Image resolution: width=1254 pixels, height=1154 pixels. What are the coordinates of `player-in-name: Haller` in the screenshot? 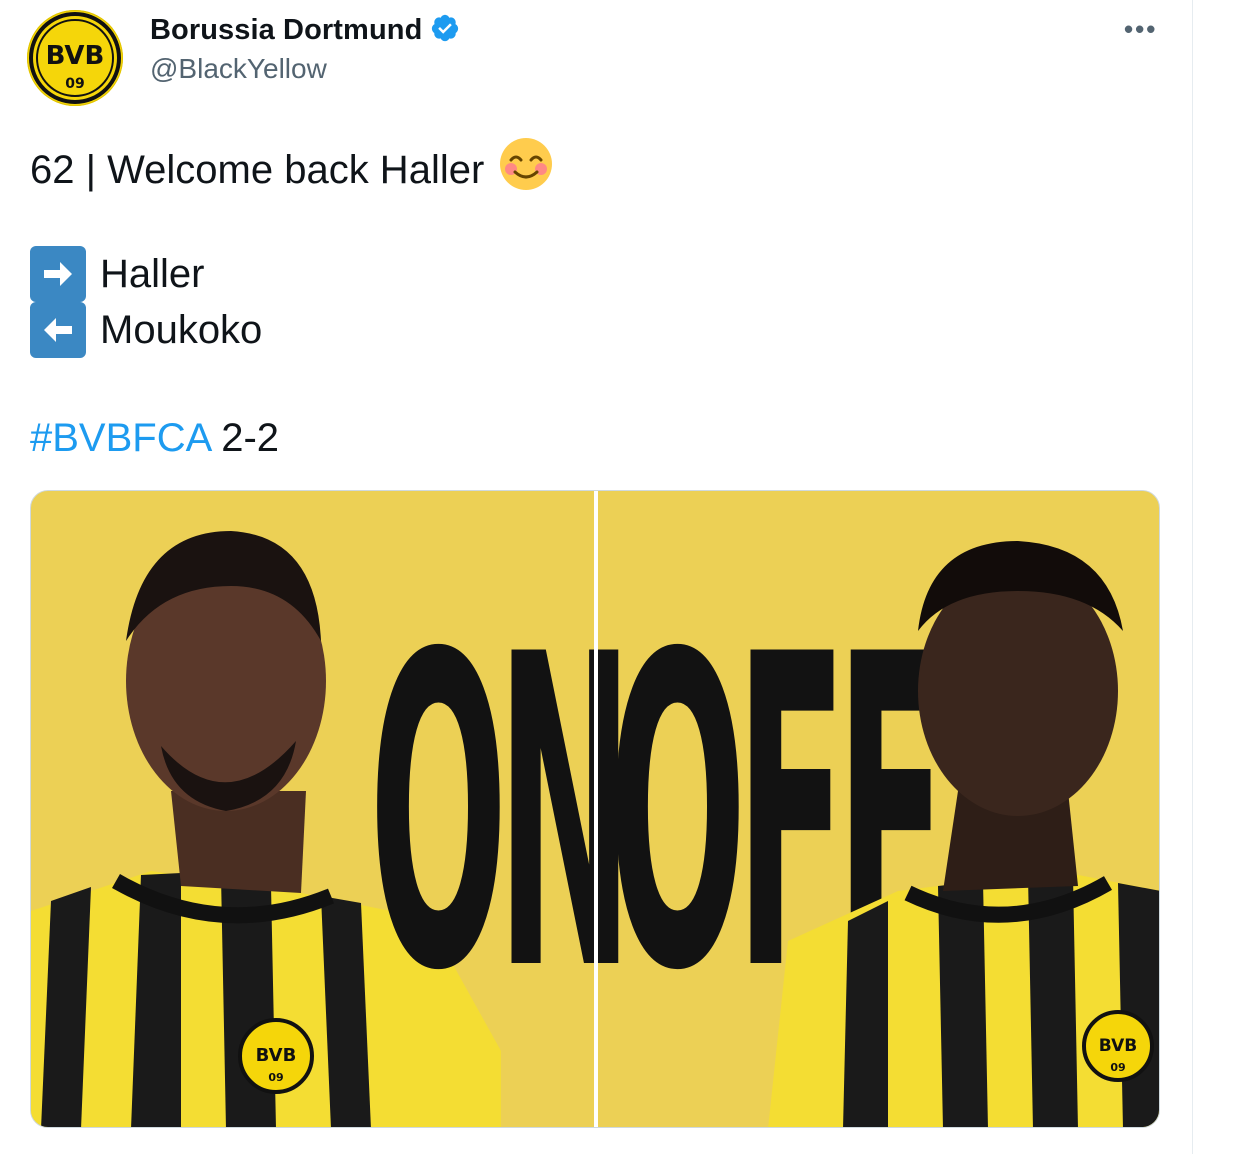 It's located at (152, 274).